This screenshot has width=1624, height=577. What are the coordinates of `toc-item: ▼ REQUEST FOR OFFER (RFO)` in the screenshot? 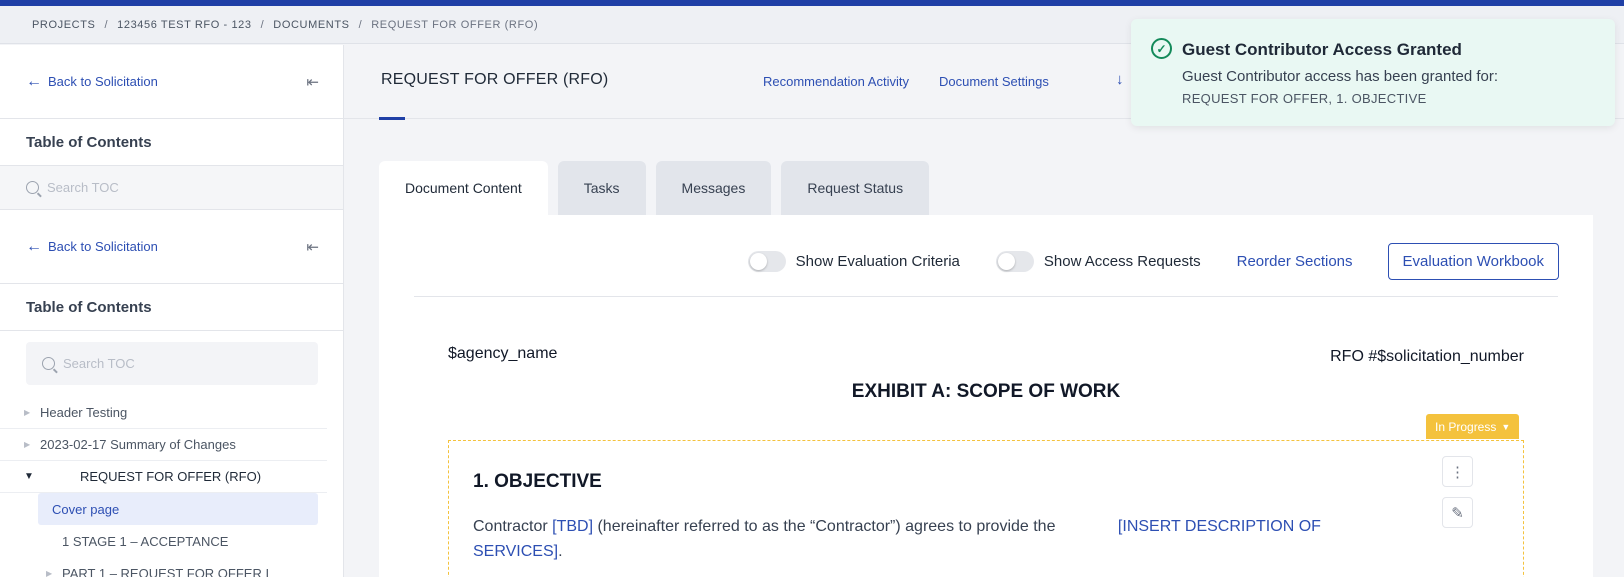 It's located at (163, 477).